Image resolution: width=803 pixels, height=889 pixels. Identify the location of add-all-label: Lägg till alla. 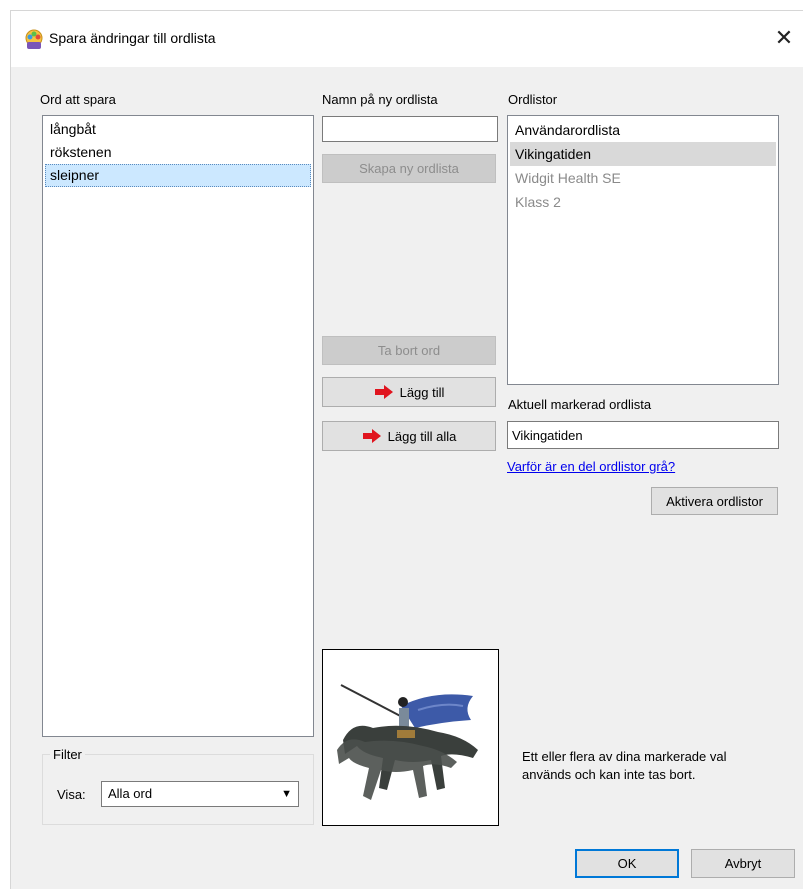
(422, 436).